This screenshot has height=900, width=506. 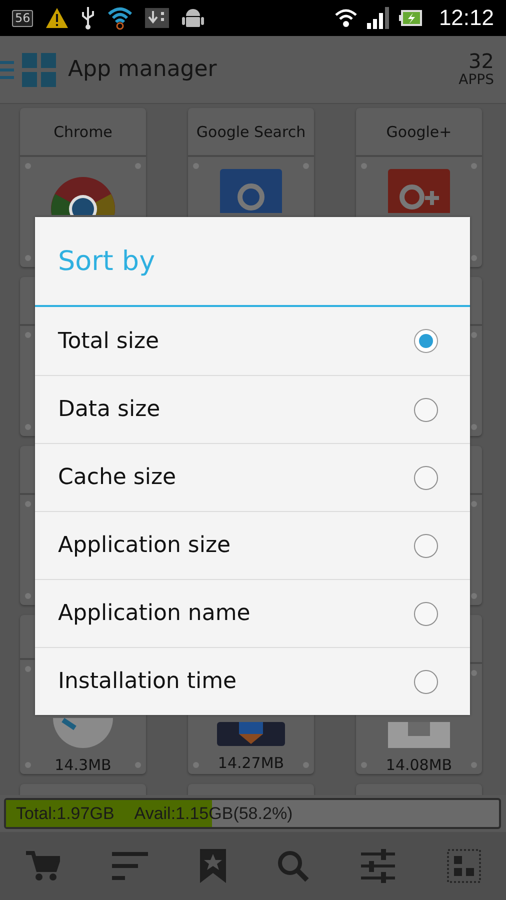 I want to click on option-label: Total size, so click(x=109, y=341).